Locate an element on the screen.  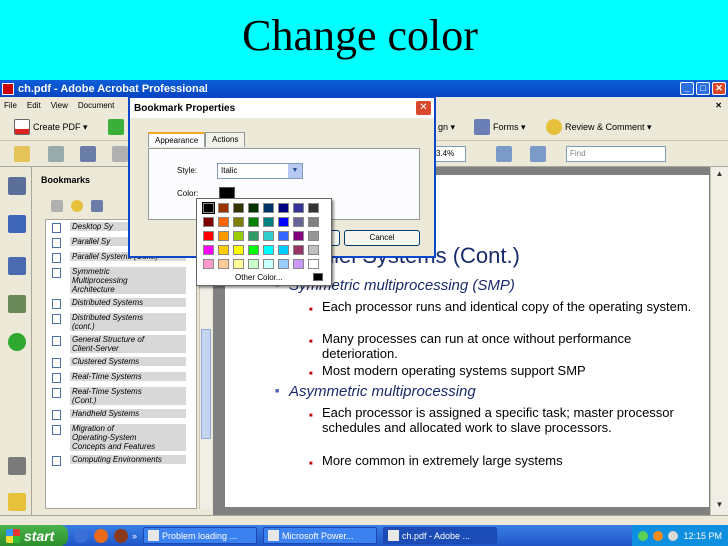
print-button is located at coordinates (56, 154).